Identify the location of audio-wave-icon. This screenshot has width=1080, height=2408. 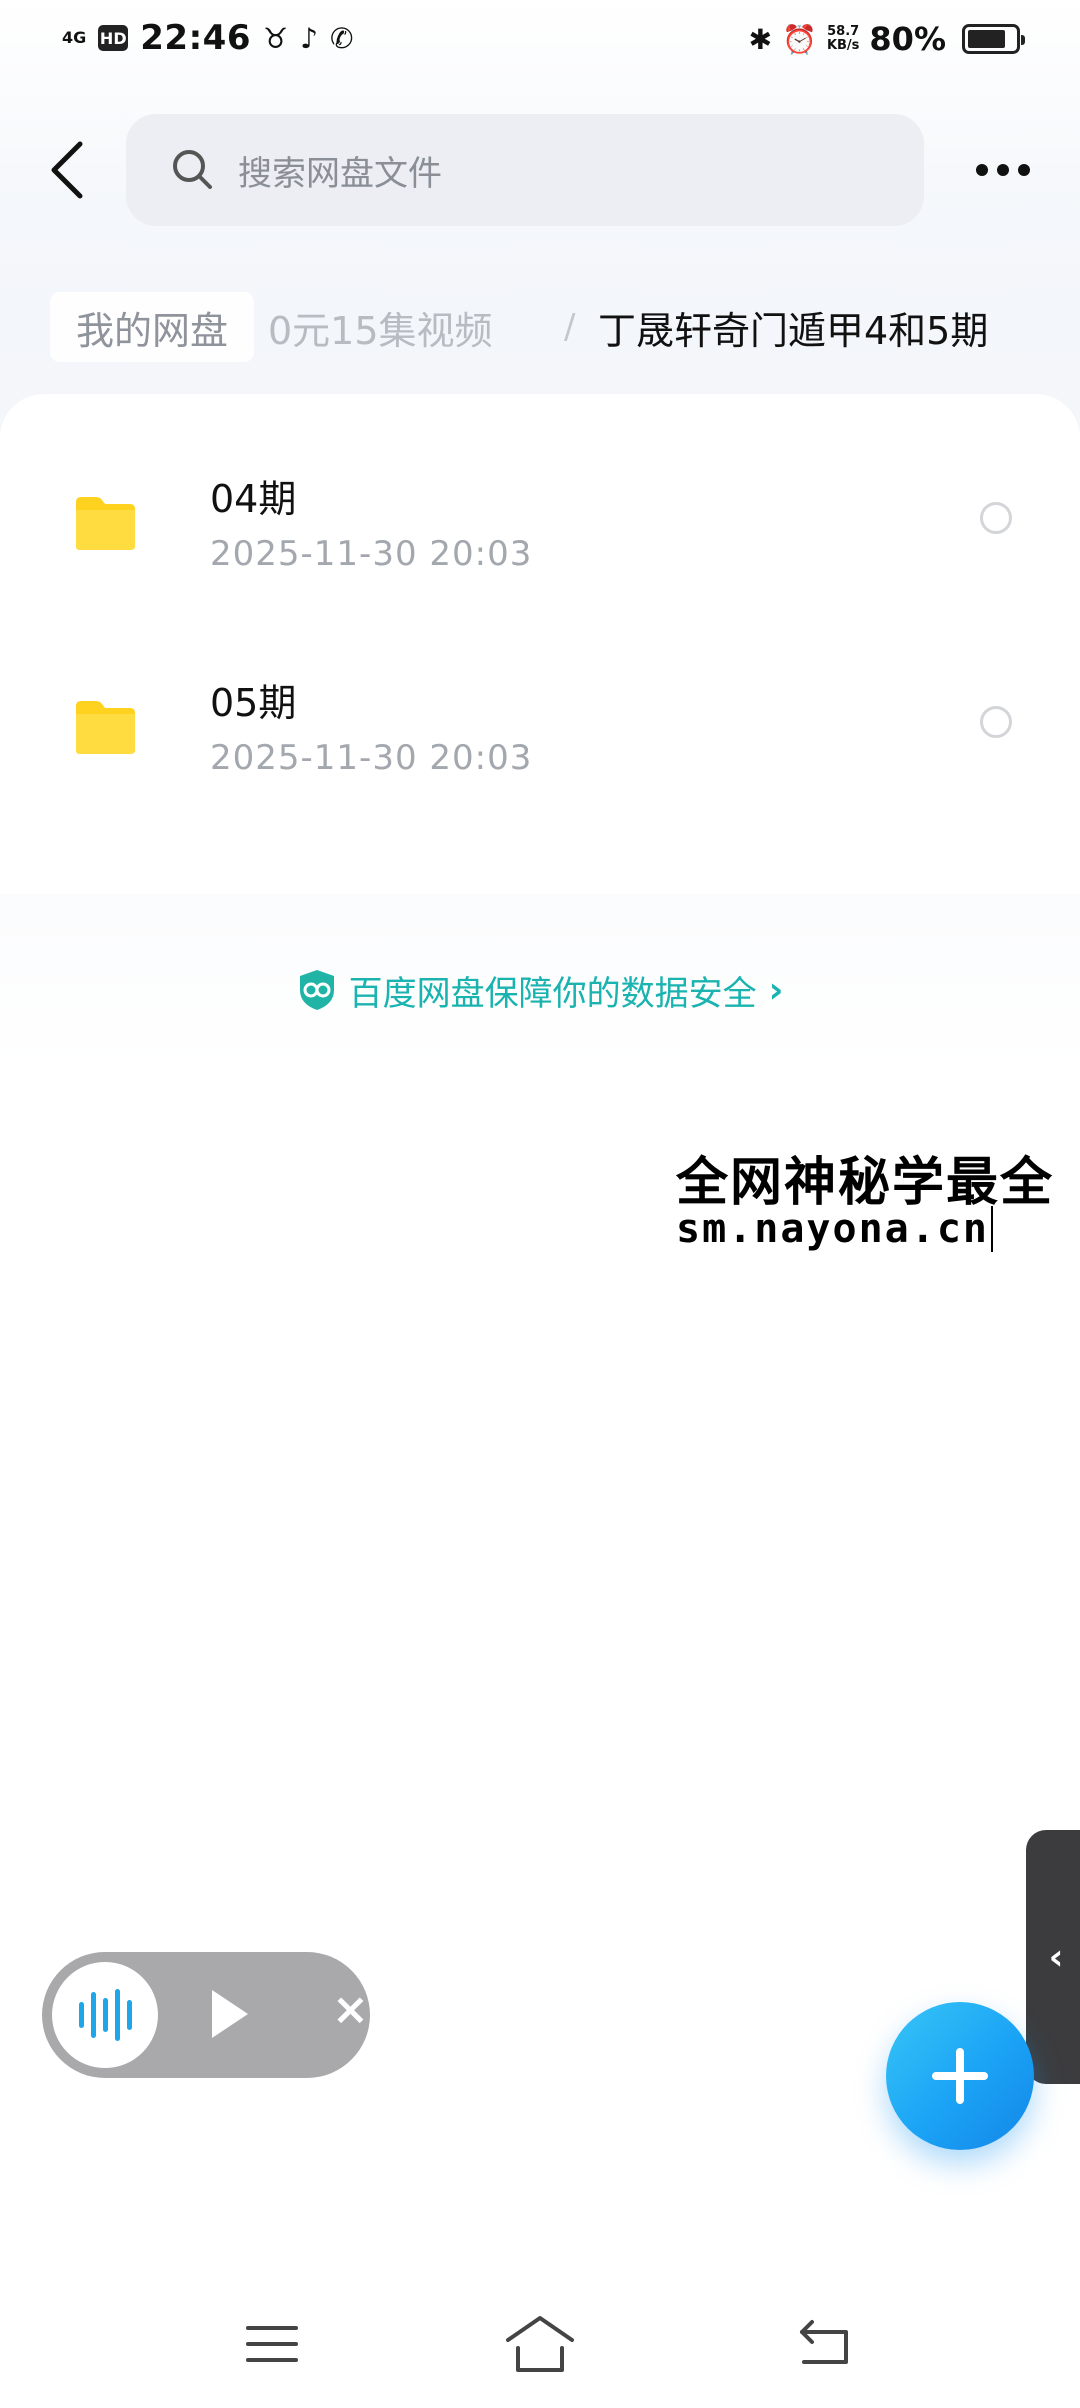
(105, 2015).